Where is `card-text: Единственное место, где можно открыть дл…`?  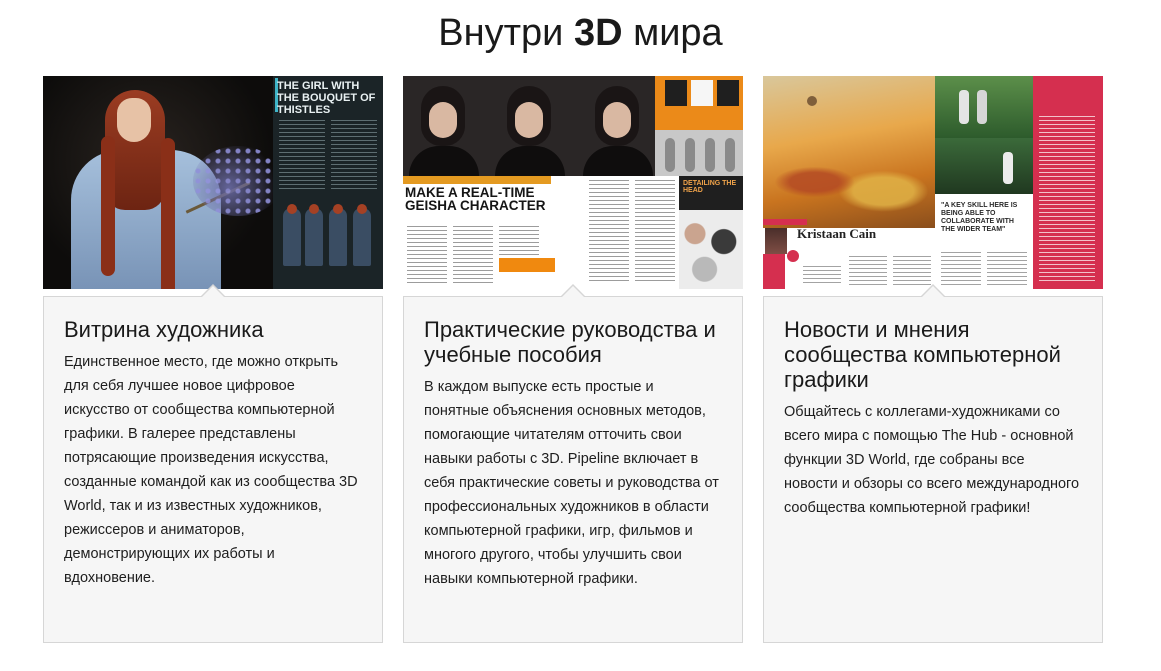
card-text: Единственное место, где можно открыть дл… is located at coordinates (211, 470).